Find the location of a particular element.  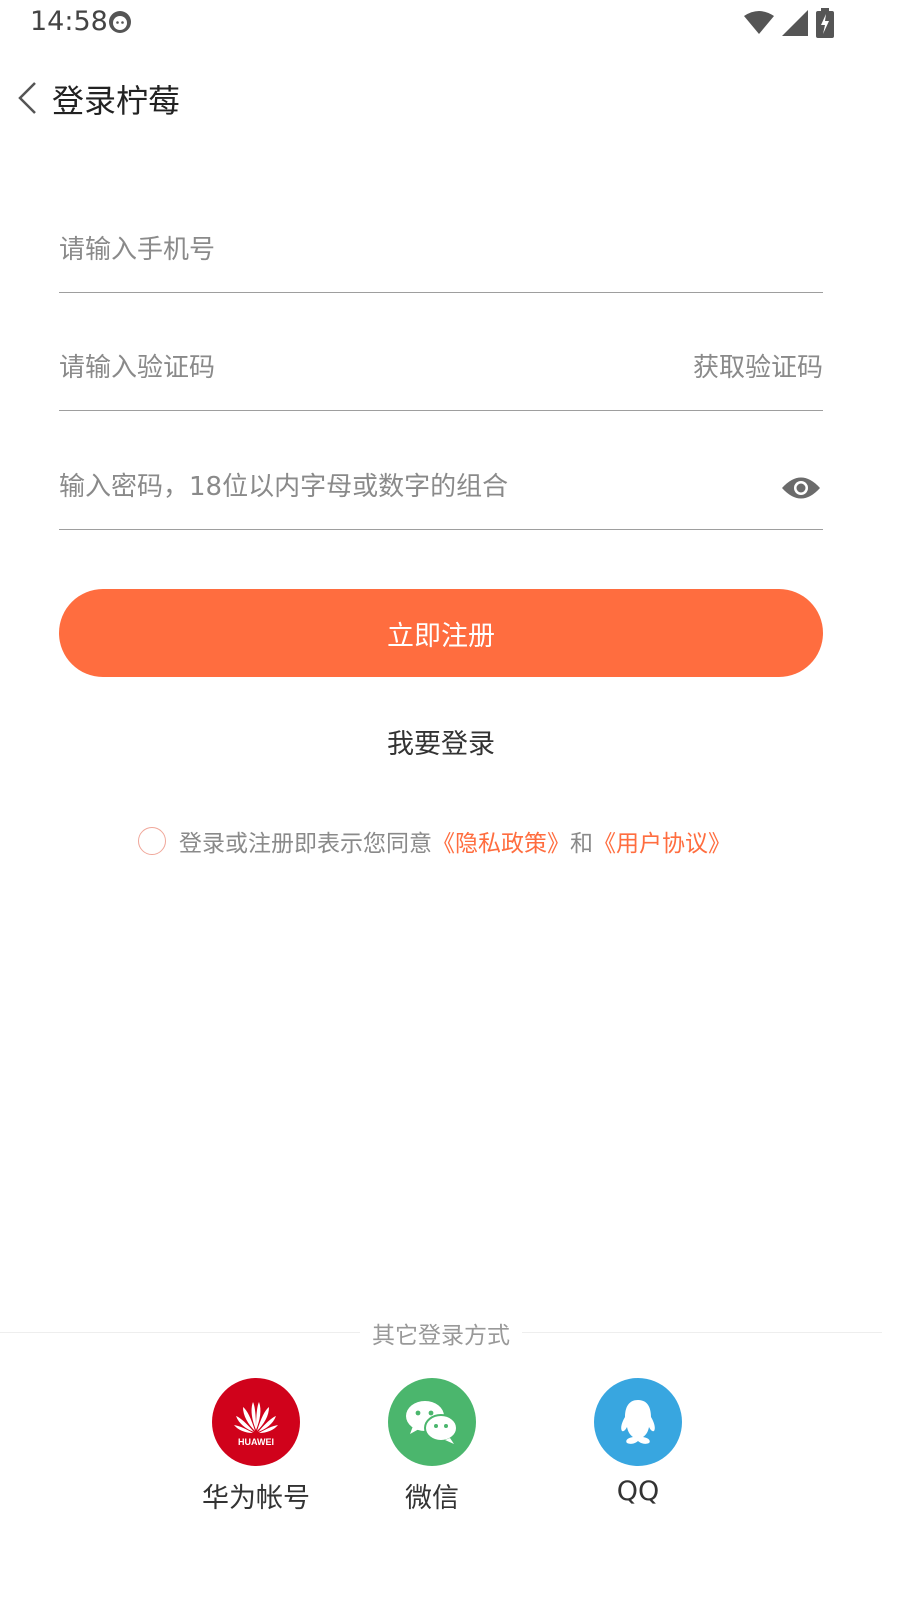

nav-header: 登录柠莓 is located at coordinates (450, 98).